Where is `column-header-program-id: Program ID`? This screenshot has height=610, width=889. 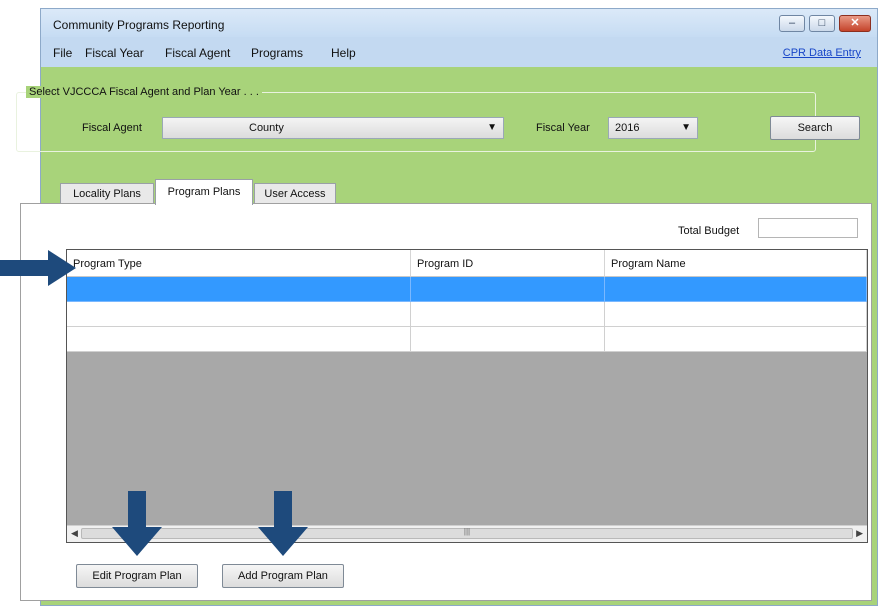
column-header-program-id: Program ID is located at coordinates (508, 263).